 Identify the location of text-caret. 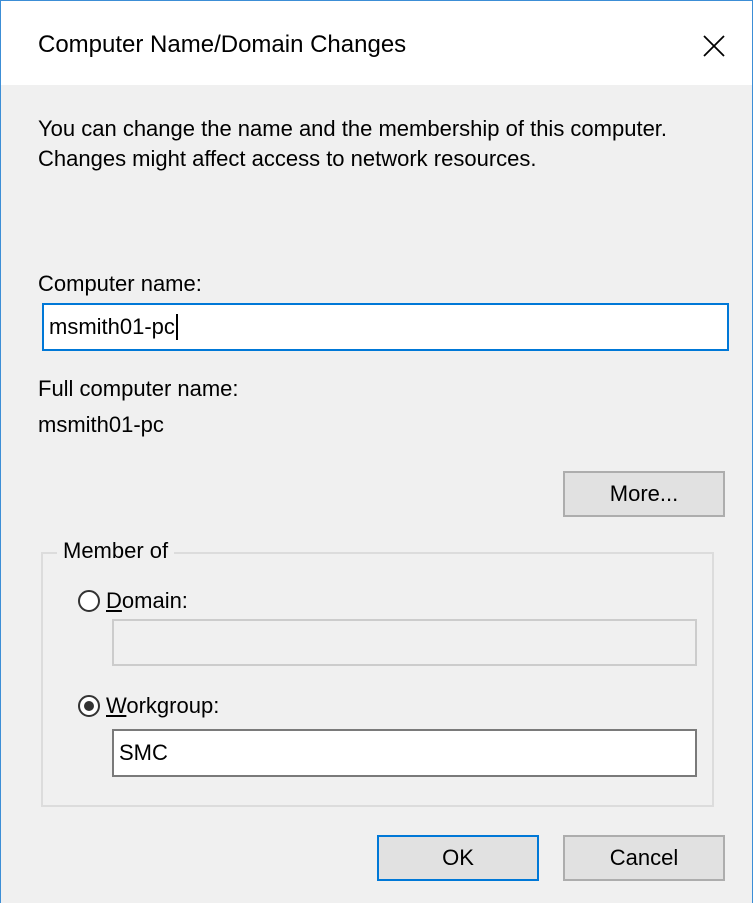
(176, 327).